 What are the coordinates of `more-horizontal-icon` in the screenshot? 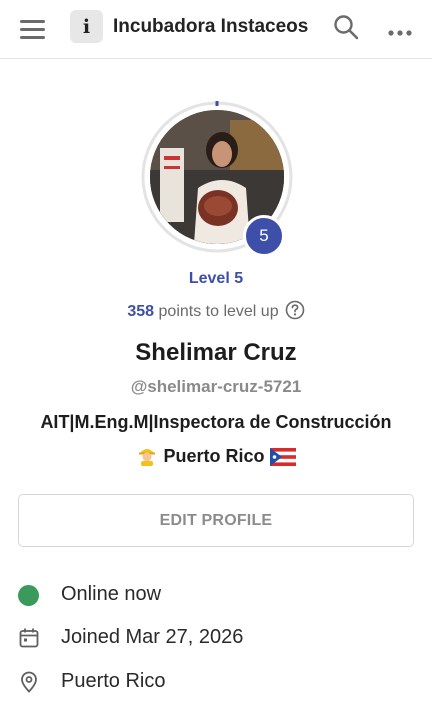 It's located at (400, 30).